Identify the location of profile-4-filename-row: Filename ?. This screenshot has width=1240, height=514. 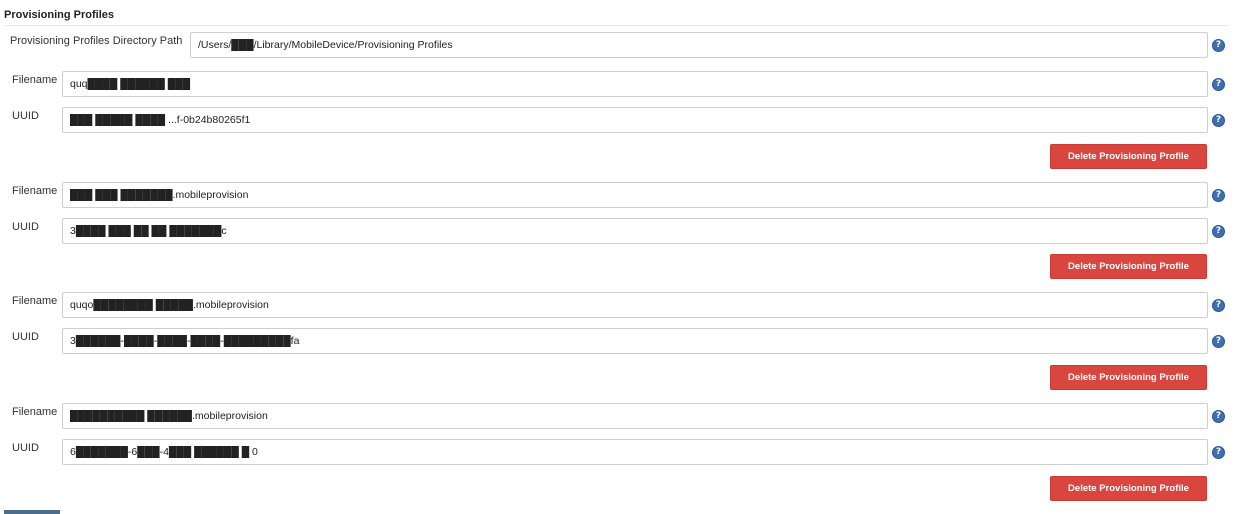
(620, 417).